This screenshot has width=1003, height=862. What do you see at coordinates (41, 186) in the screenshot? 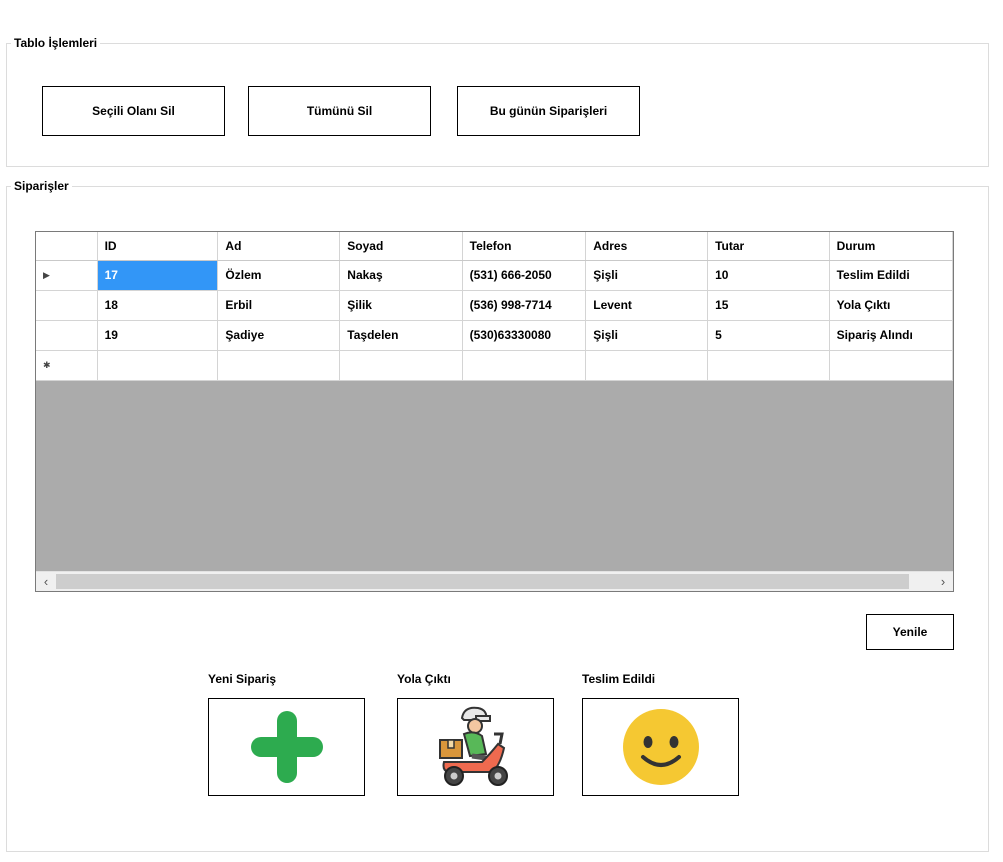
I see `orders-title: Siparişler` at bounding box center [41, 186].